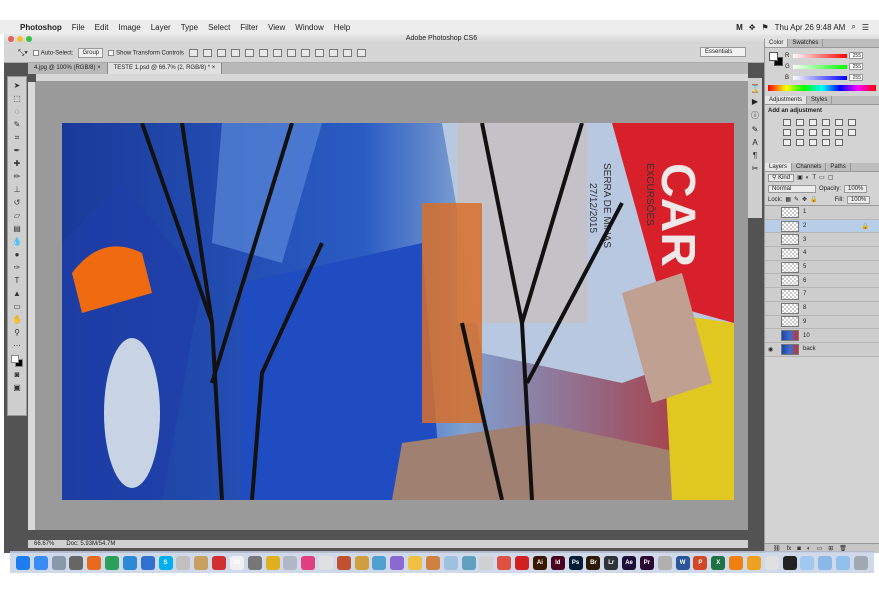  I want to click on flag-icon: ⚑, so click(764, 27).